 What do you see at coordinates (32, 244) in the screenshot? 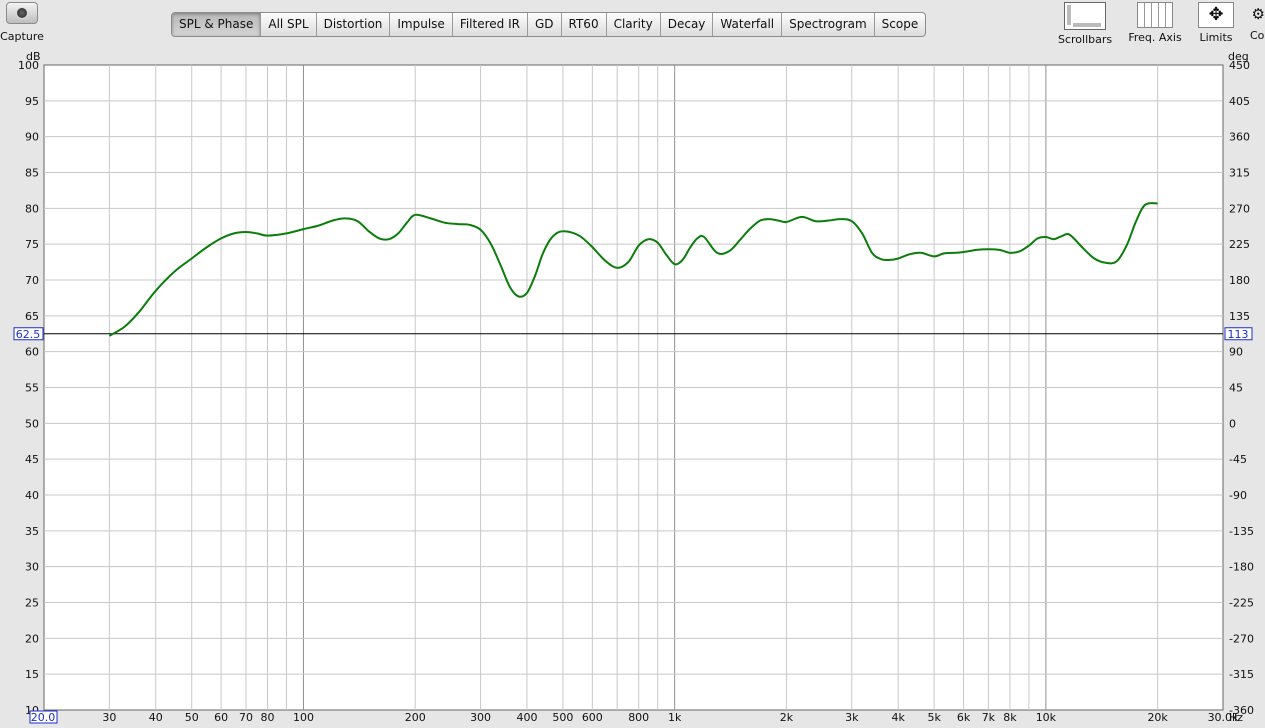
I see `y-tick-label: 75` at bounding box center [32, 244].